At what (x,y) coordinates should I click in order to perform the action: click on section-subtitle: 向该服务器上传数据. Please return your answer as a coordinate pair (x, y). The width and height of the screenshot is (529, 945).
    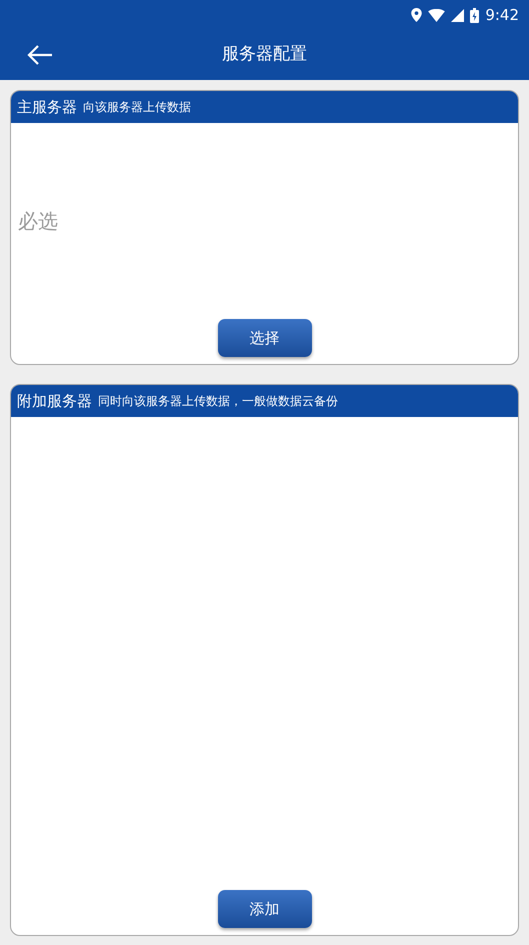
    Looking at the image, I should click on (137, 107).